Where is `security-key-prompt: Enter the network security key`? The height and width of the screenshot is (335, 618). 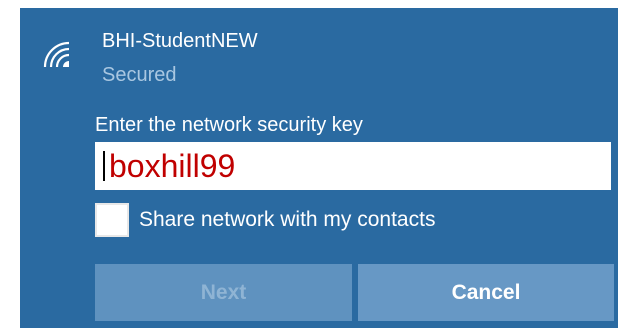 security-key-prompt: Enter the network security key is located at coordinates (229, 125).